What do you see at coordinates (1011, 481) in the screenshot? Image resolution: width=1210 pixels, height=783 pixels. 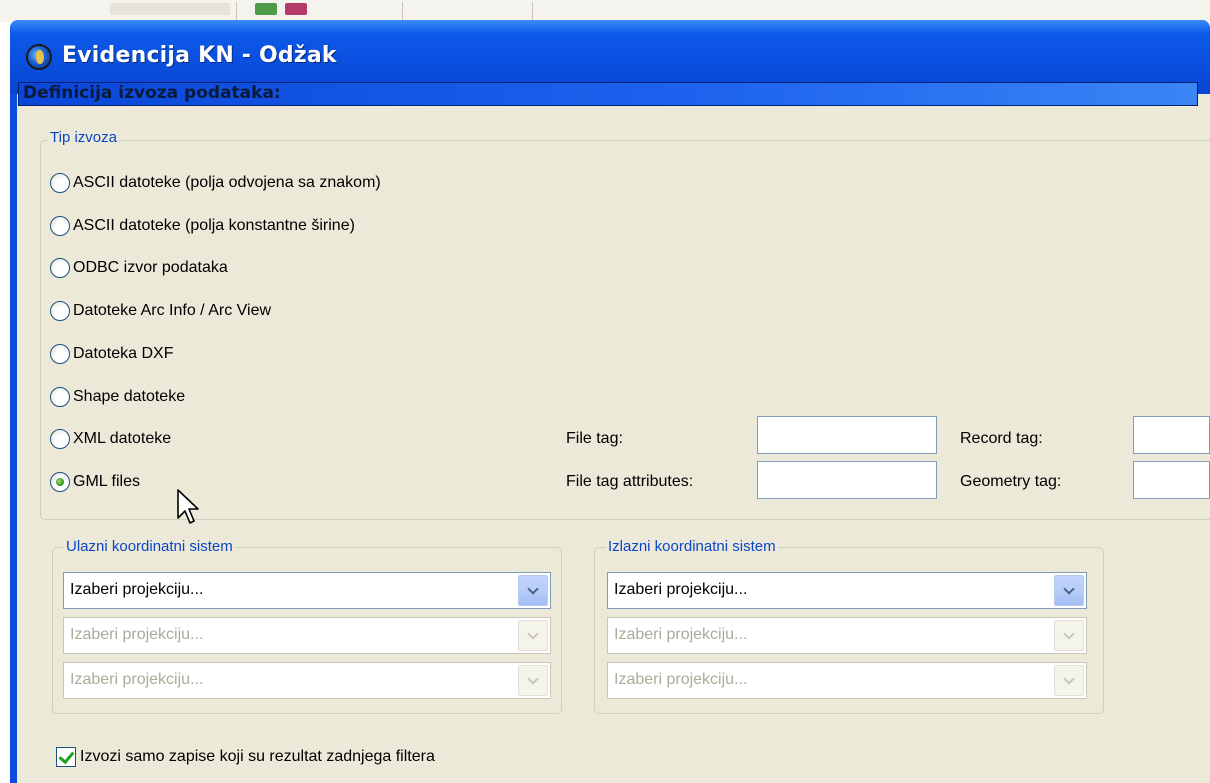 I see `geometry-tag-label: Geometry tag:` at bounding box center [1011, 481].